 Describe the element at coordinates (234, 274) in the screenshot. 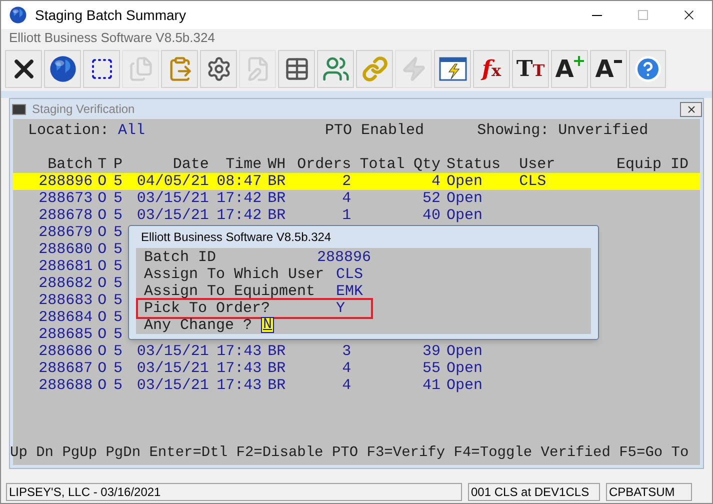

I see `field-label: Assign To Which User` at that location.